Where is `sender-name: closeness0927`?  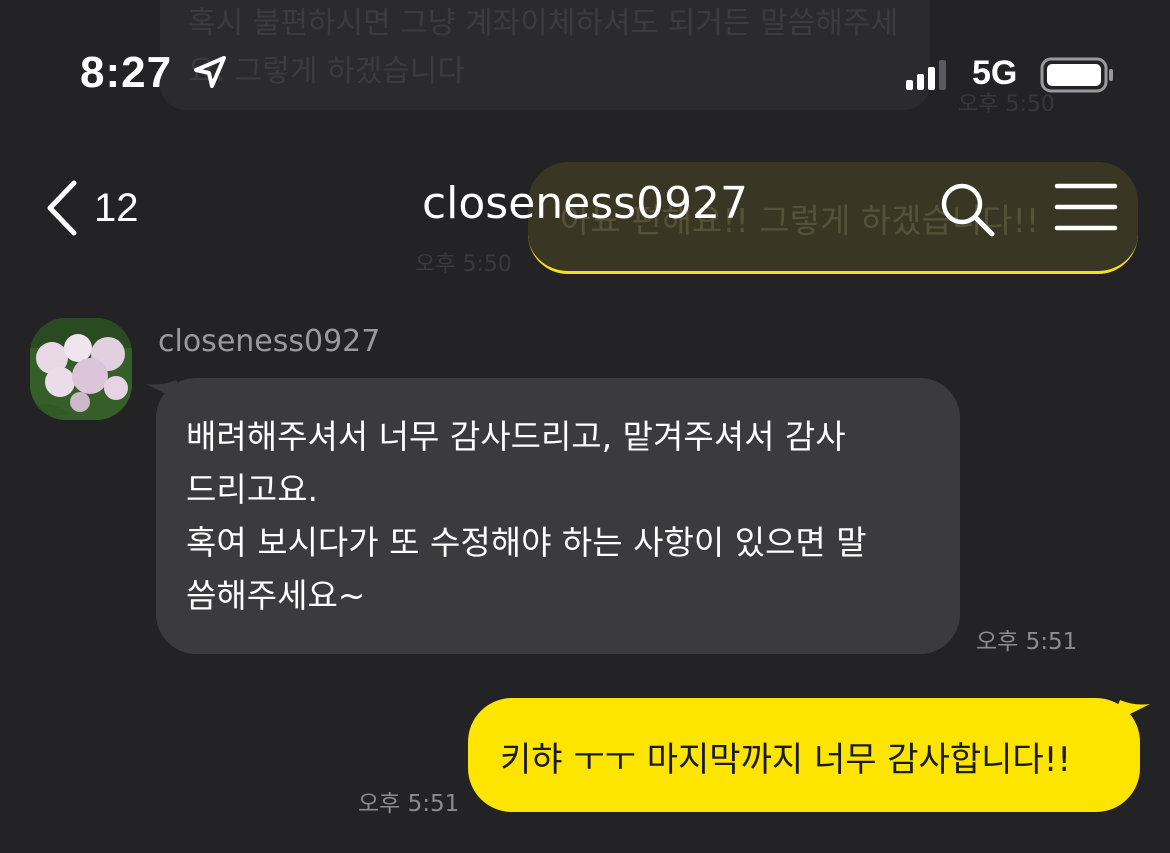 sender-name: closeness0927 is located at coordinates (269, 341).